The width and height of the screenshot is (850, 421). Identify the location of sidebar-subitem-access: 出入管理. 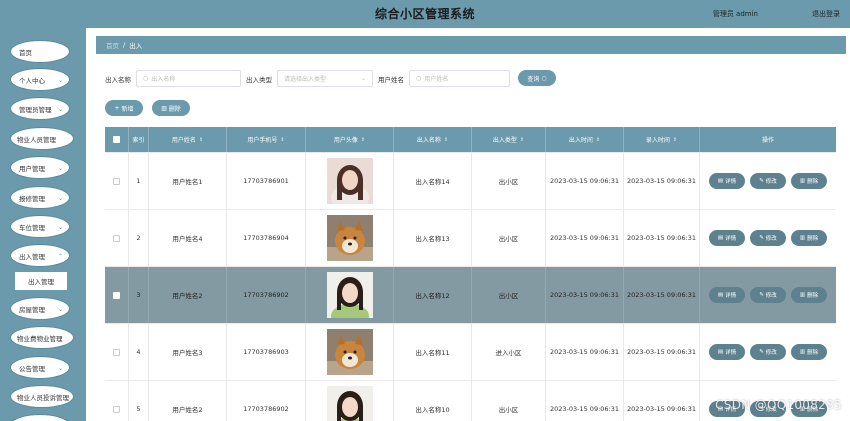
(41, 281).